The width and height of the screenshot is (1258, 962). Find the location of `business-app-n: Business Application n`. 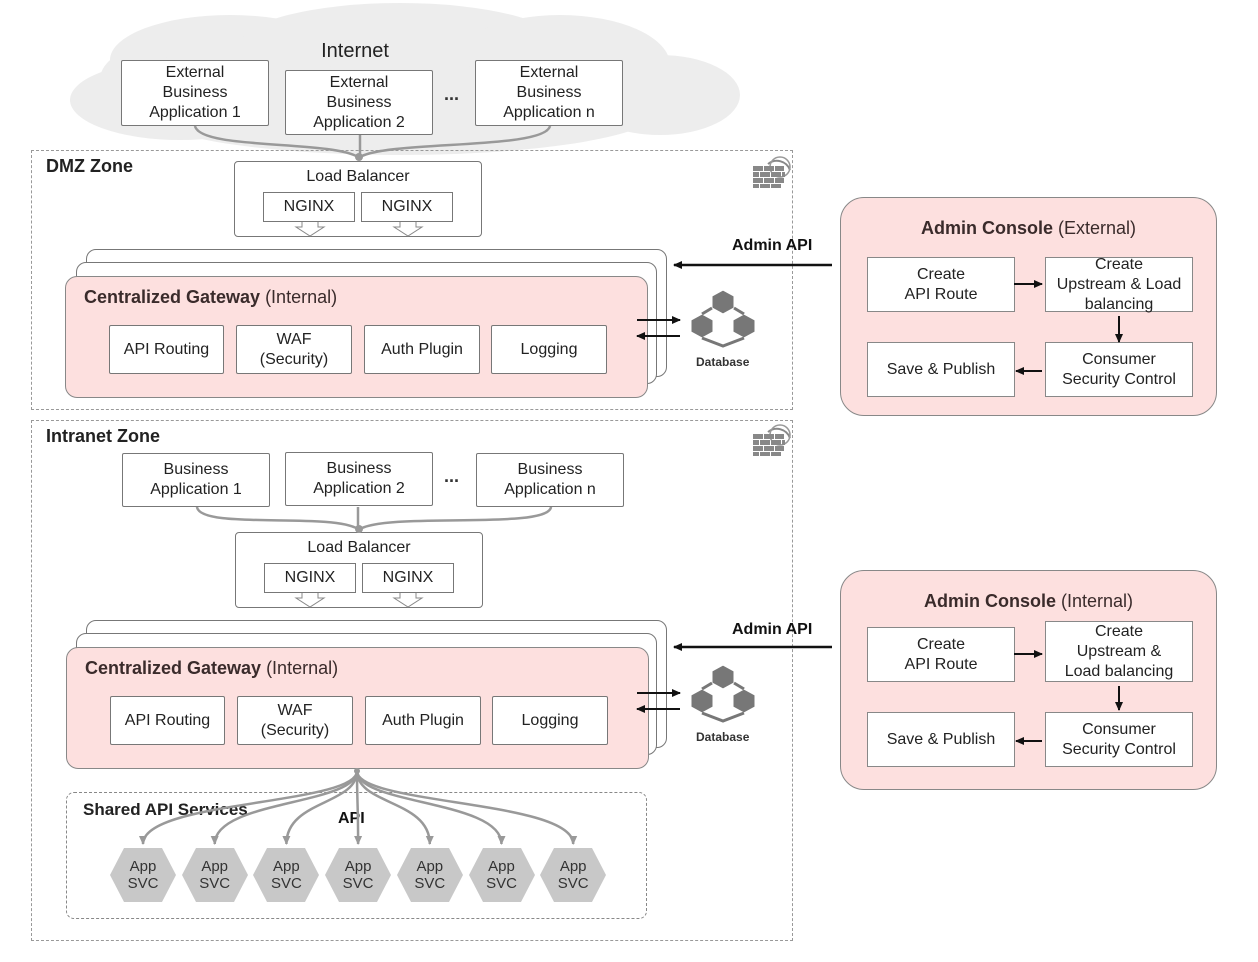

business-app-n: Business Application n is located at coordinates (550, 480).